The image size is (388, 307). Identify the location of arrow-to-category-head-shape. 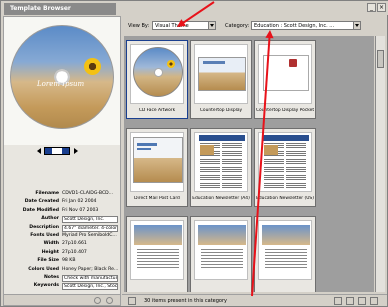
(269, 34).